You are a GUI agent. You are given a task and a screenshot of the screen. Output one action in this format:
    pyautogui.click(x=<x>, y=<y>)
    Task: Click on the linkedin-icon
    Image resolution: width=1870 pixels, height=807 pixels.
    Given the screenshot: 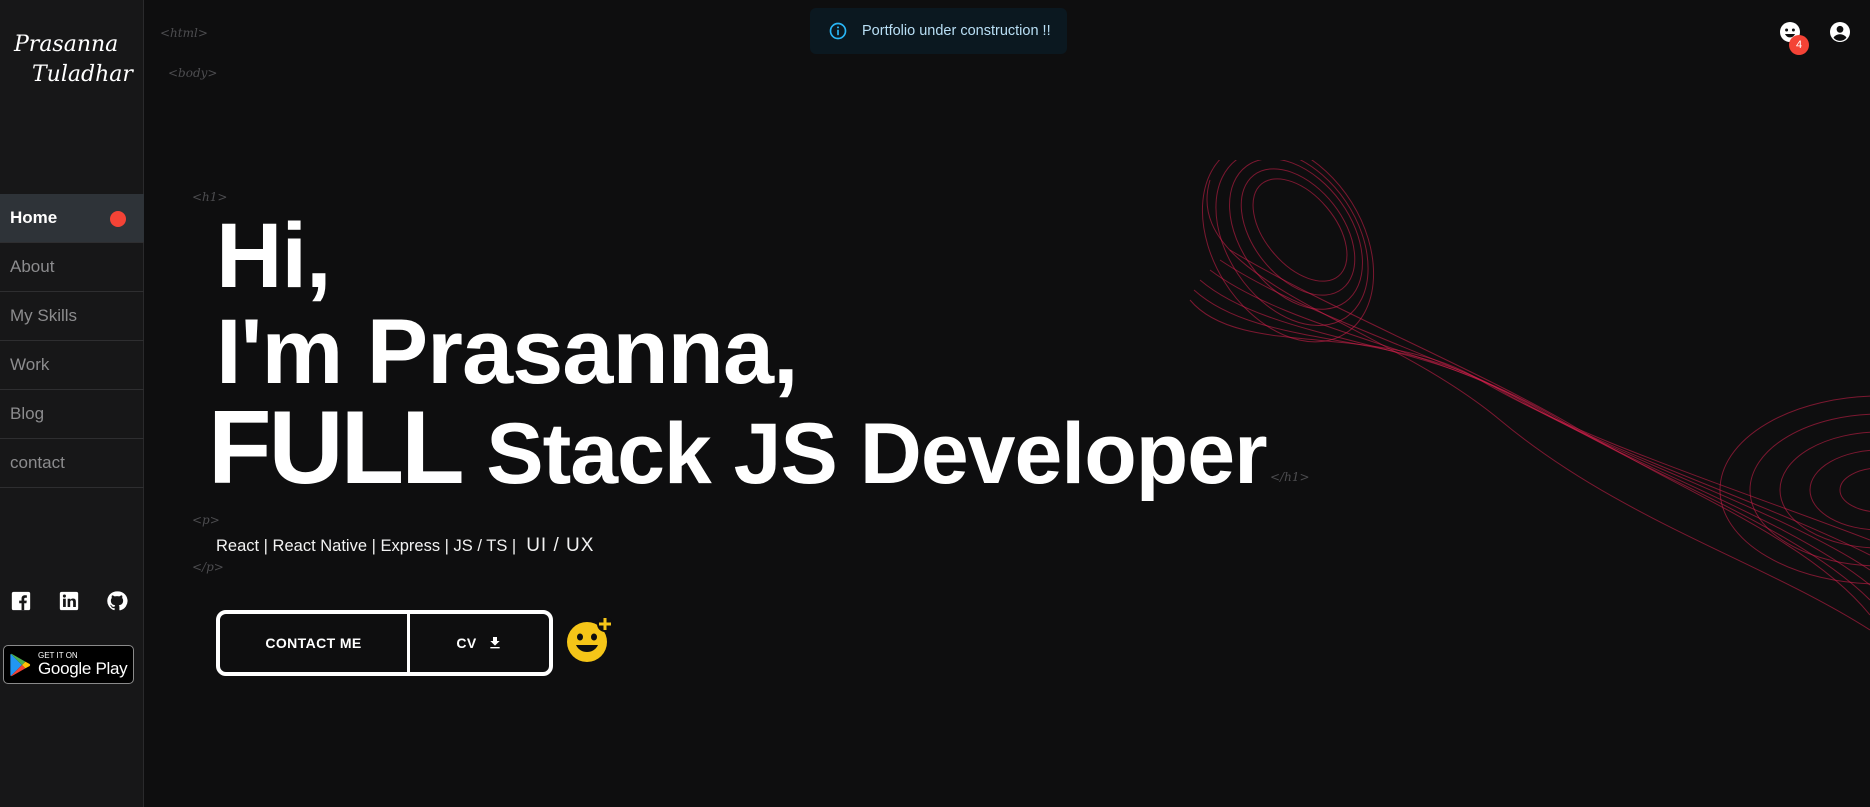 What is the action you would take?
    pyautogui.click(x=69, y=601)
    